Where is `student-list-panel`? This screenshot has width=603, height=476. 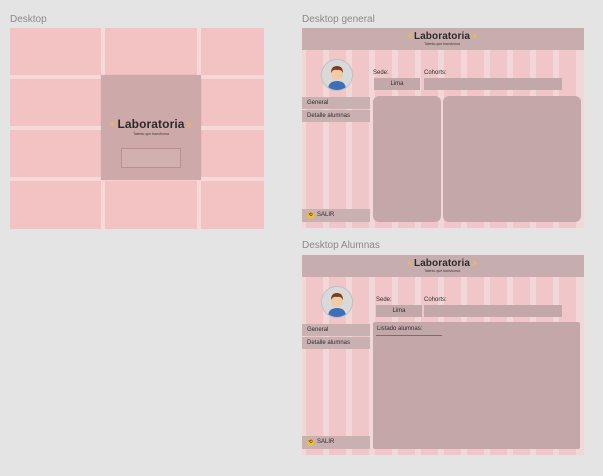
student-list-panel is located at coordinates (476, 385).